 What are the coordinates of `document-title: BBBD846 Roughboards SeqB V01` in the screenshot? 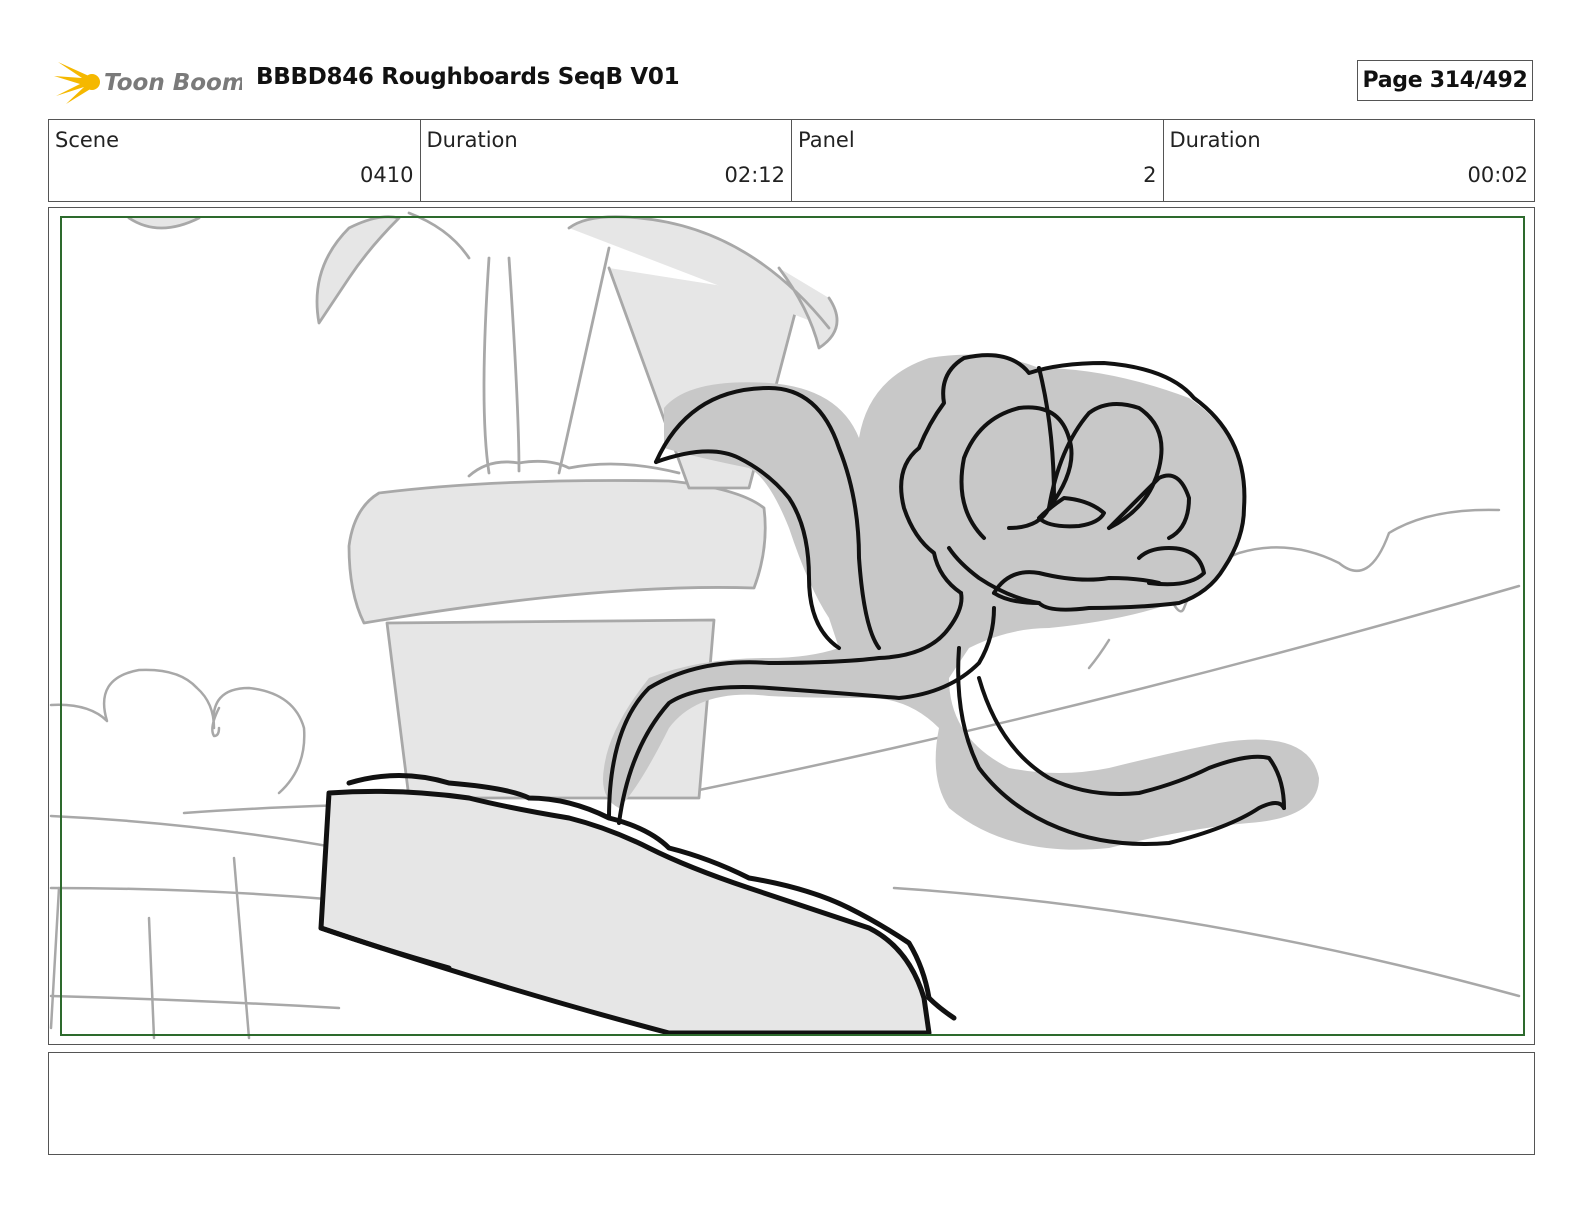 It's located at (468, 77).